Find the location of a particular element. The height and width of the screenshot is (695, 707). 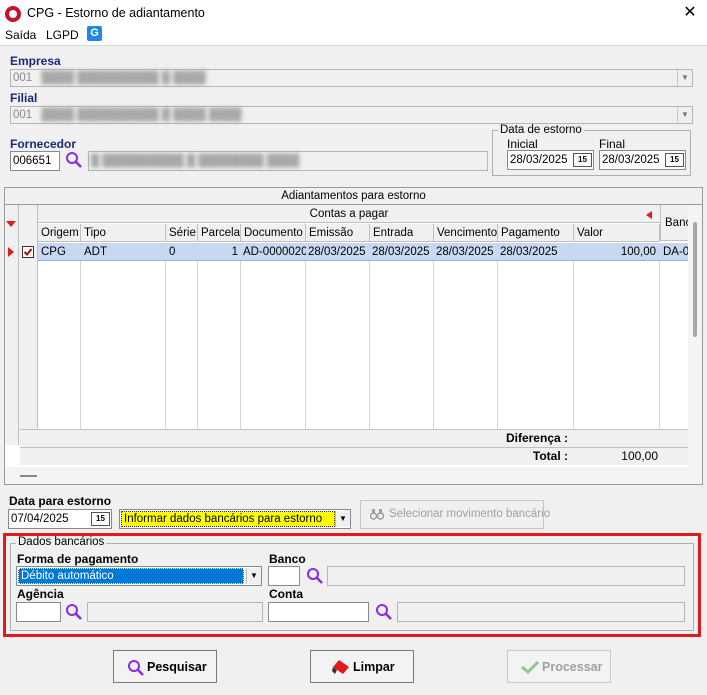

fornecedor-name-redacted: █ ██████████ █ ████████ ████ is located at coordinates (195, 161).